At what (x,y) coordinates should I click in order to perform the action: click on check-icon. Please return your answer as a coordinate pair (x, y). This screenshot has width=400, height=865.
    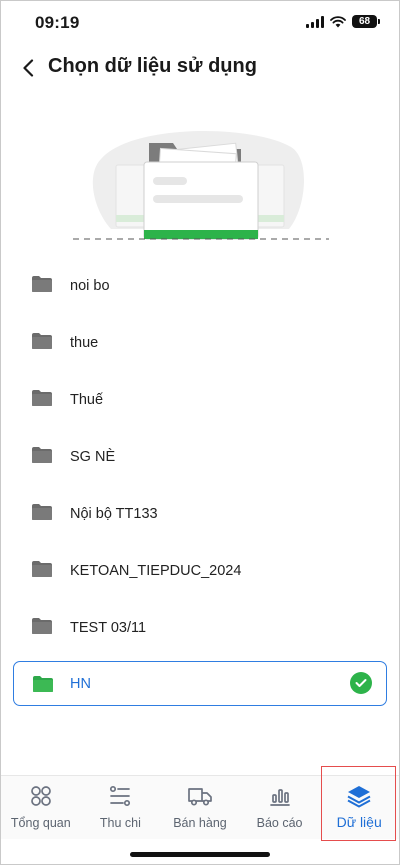
    Looking at the image, I should click on (361, 683).